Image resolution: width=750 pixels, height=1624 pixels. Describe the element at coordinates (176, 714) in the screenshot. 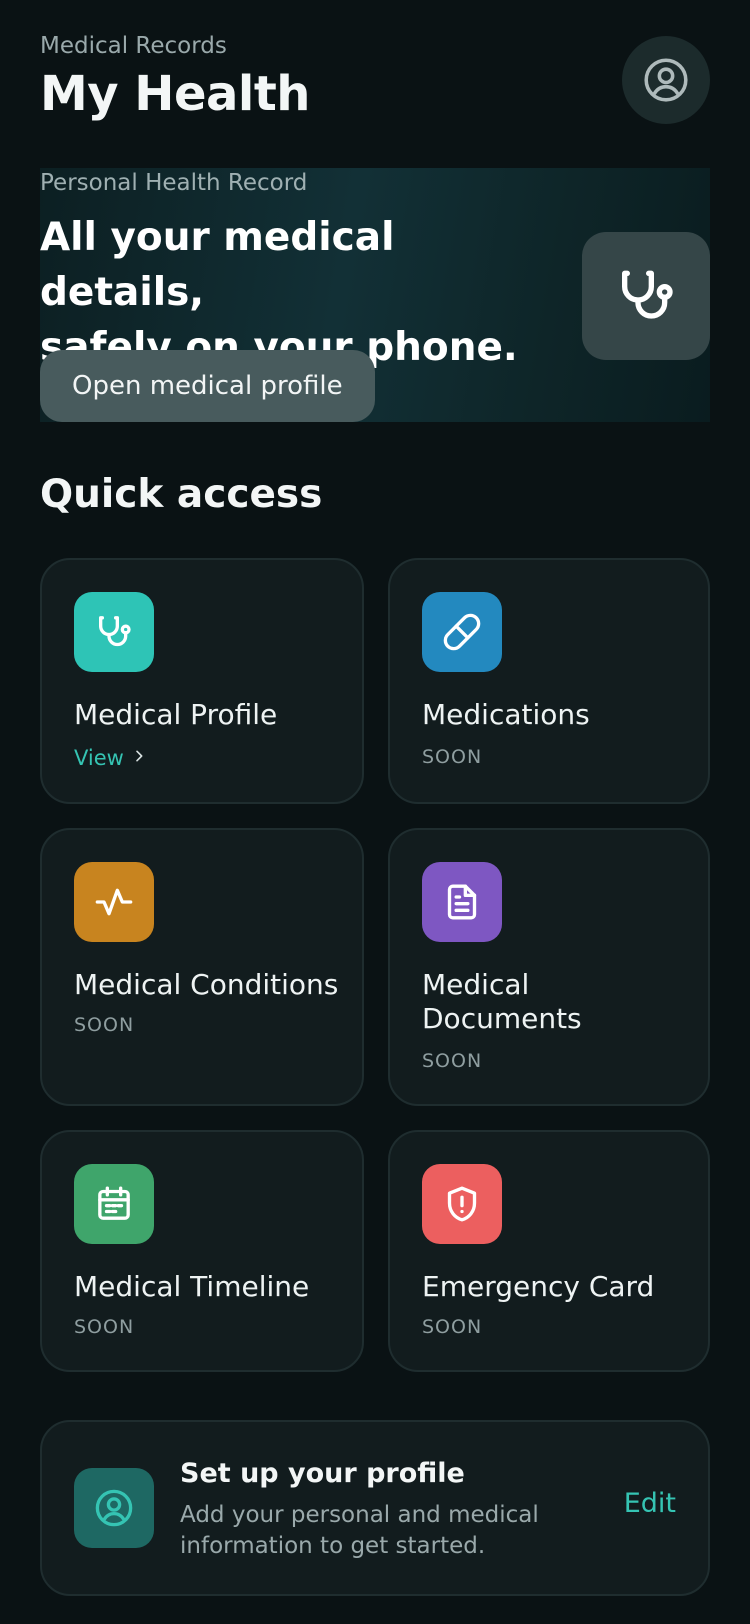

I see `card-title: Medical Profile` at that location.